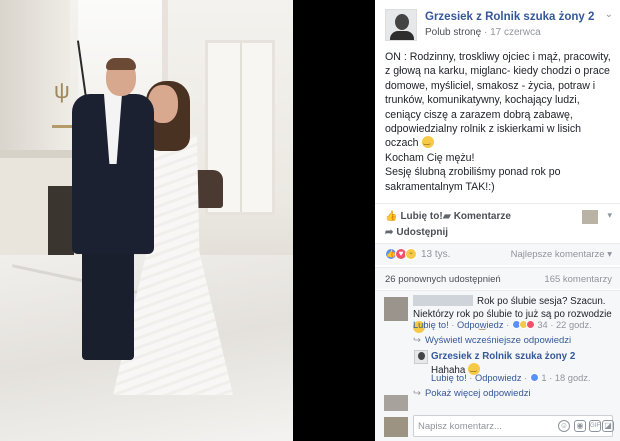  I want to click on shares-count-link: 26 ponownych udostępnień, so click(443, 279).